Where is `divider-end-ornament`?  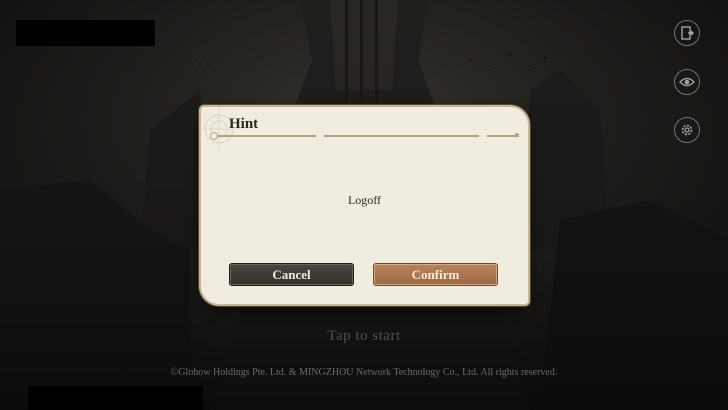 divider-end-ornament is located at coordinates (214, 136).